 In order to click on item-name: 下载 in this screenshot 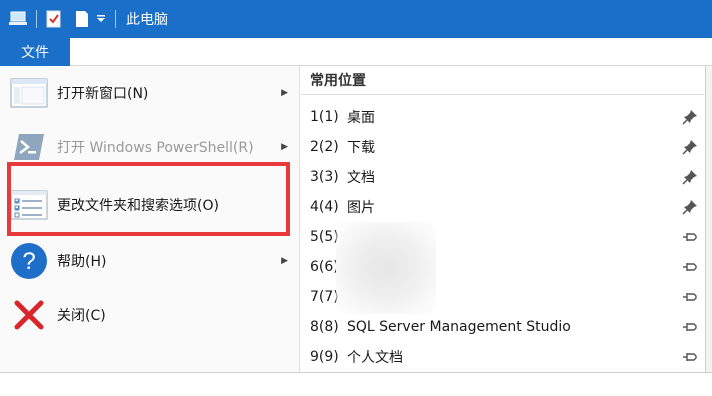, I will do `click(361, 148)`.